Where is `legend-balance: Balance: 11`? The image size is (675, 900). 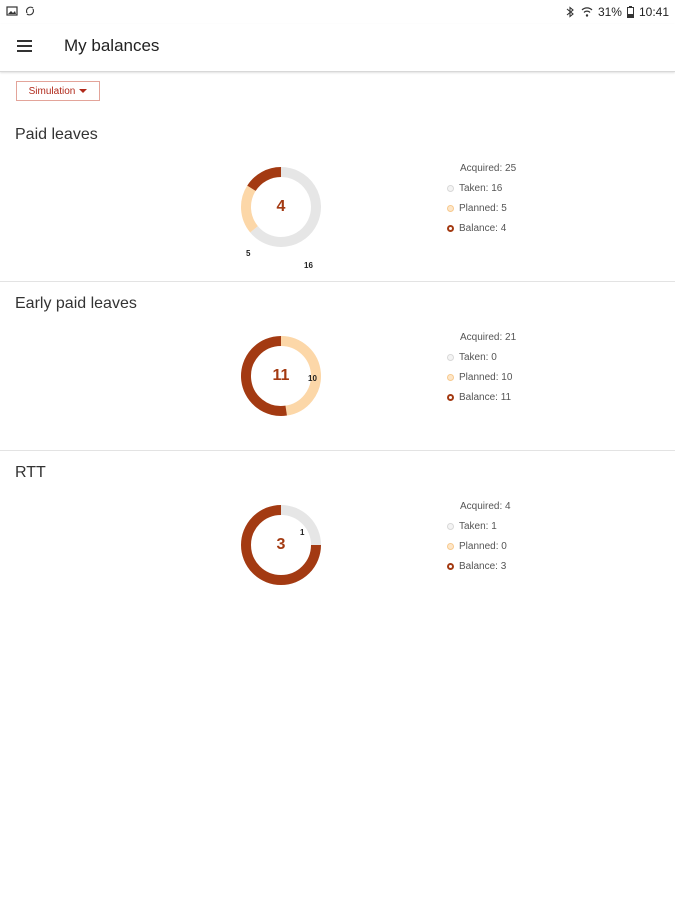
legend-balance: Balance: 11 is located at coordinates (481, 397).